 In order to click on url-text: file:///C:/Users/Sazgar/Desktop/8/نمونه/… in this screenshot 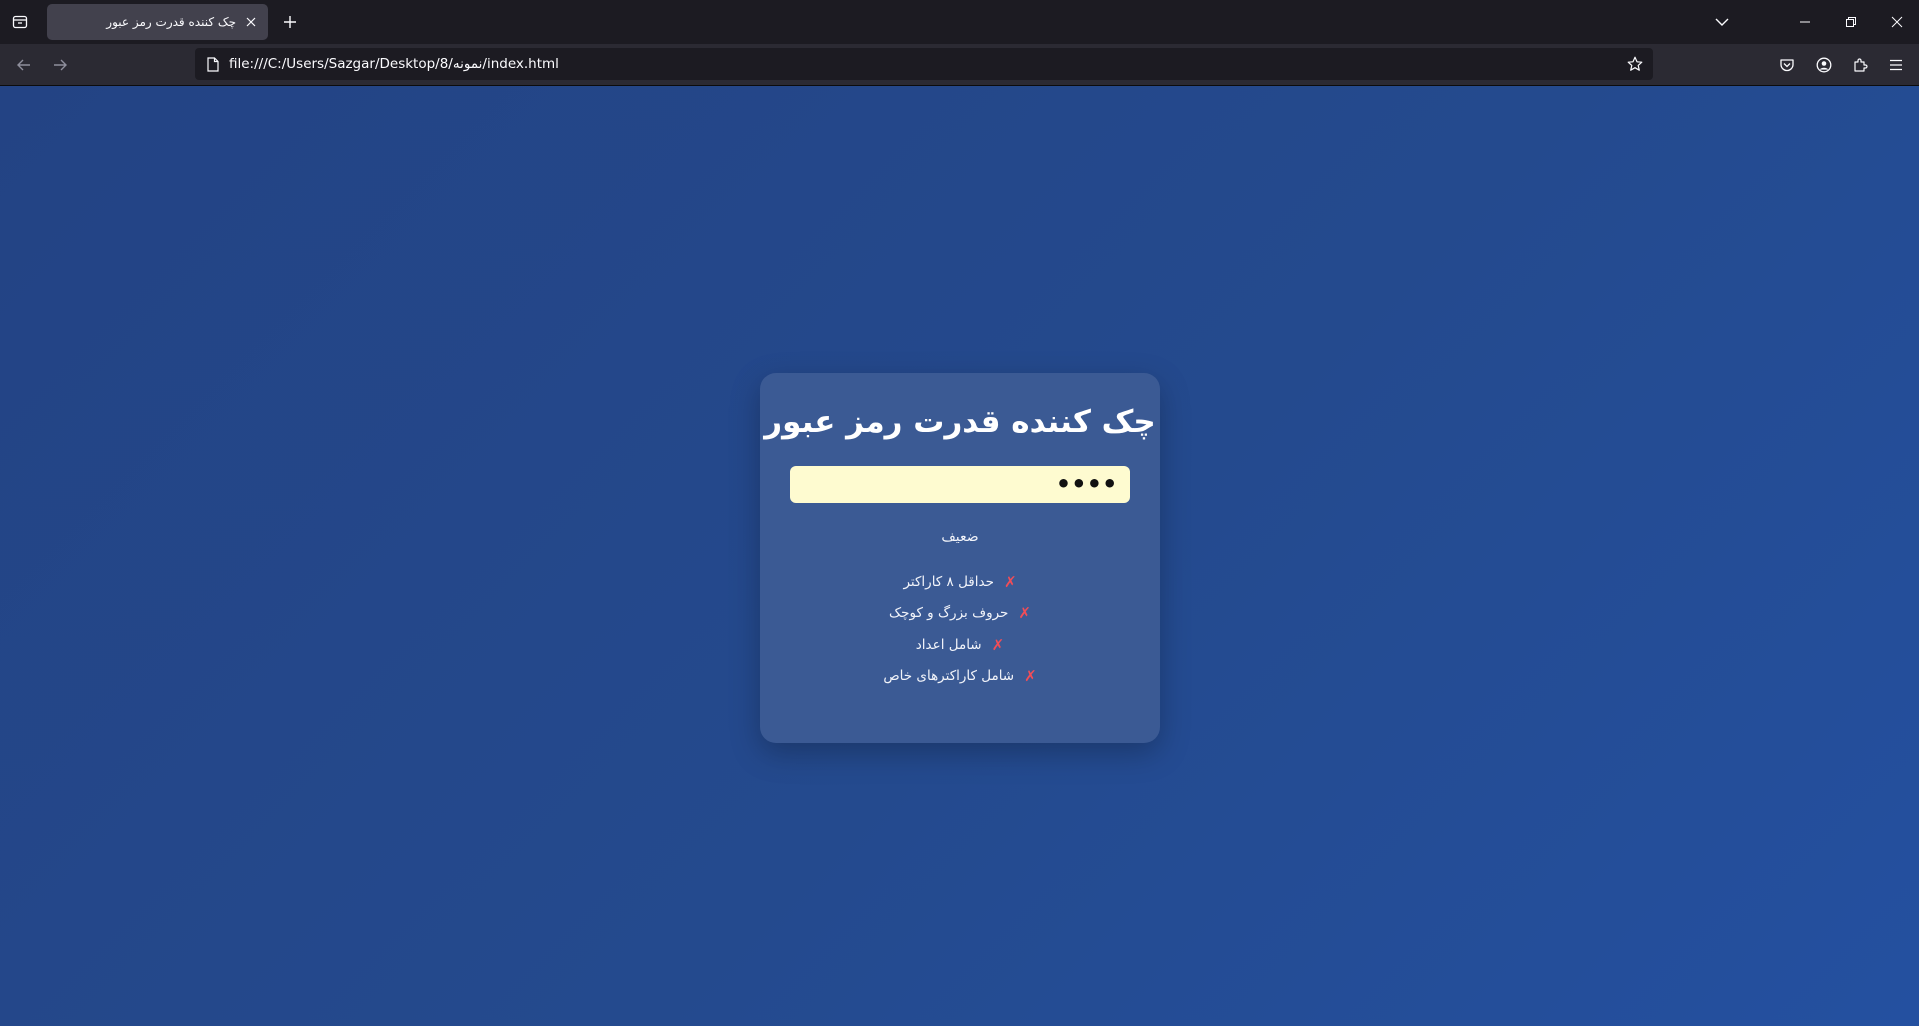, I will do `click(394, 64)`.